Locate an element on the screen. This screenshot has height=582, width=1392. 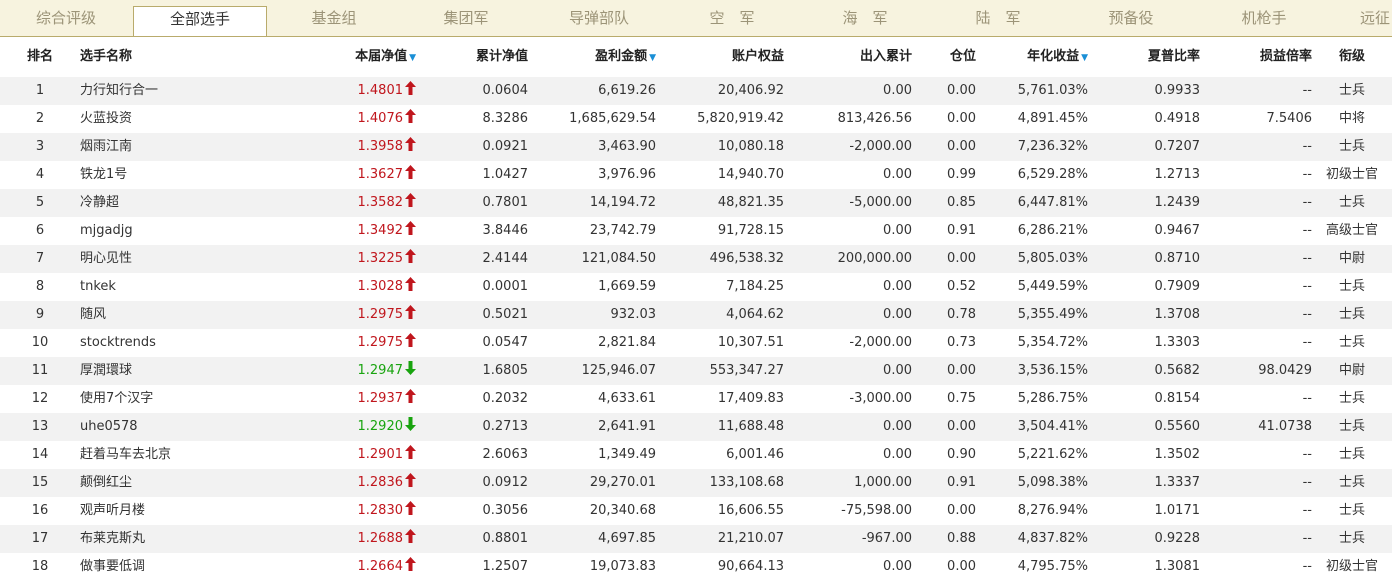
col-header-position: 仓位 is located at coordinates (953, 57).